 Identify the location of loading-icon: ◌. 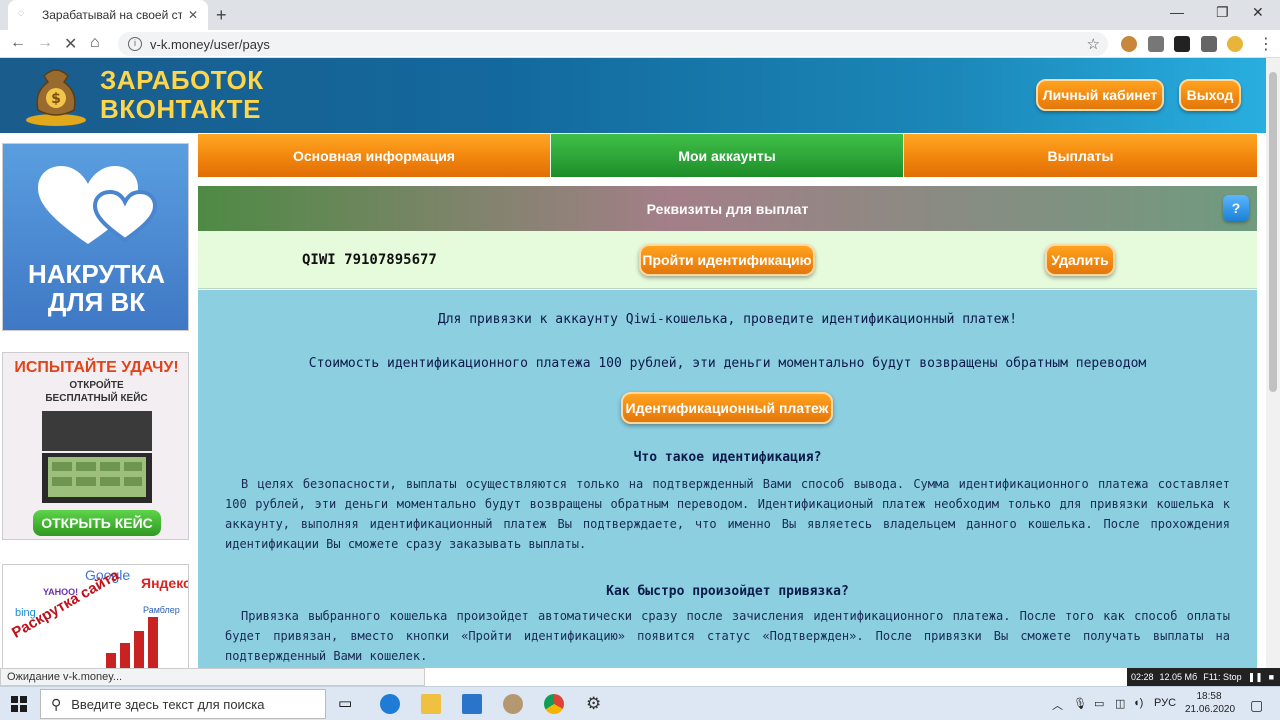
(21, 13).